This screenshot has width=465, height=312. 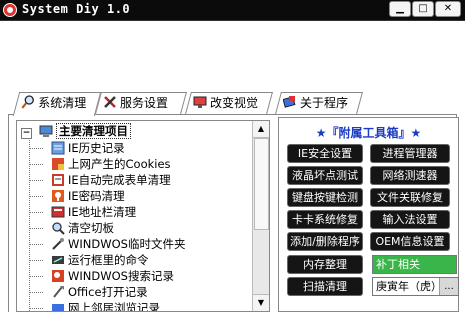 I want to click on tree-item-ie-password: IE密码清理, so click(x=88, y=196).